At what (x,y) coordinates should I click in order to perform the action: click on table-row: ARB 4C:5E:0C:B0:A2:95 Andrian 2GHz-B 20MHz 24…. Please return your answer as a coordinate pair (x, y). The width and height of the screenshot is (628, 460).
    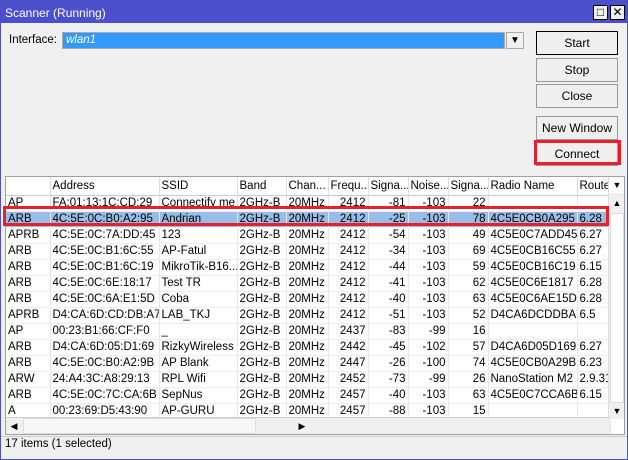
    Looking at the image, I should click on (308, 219).